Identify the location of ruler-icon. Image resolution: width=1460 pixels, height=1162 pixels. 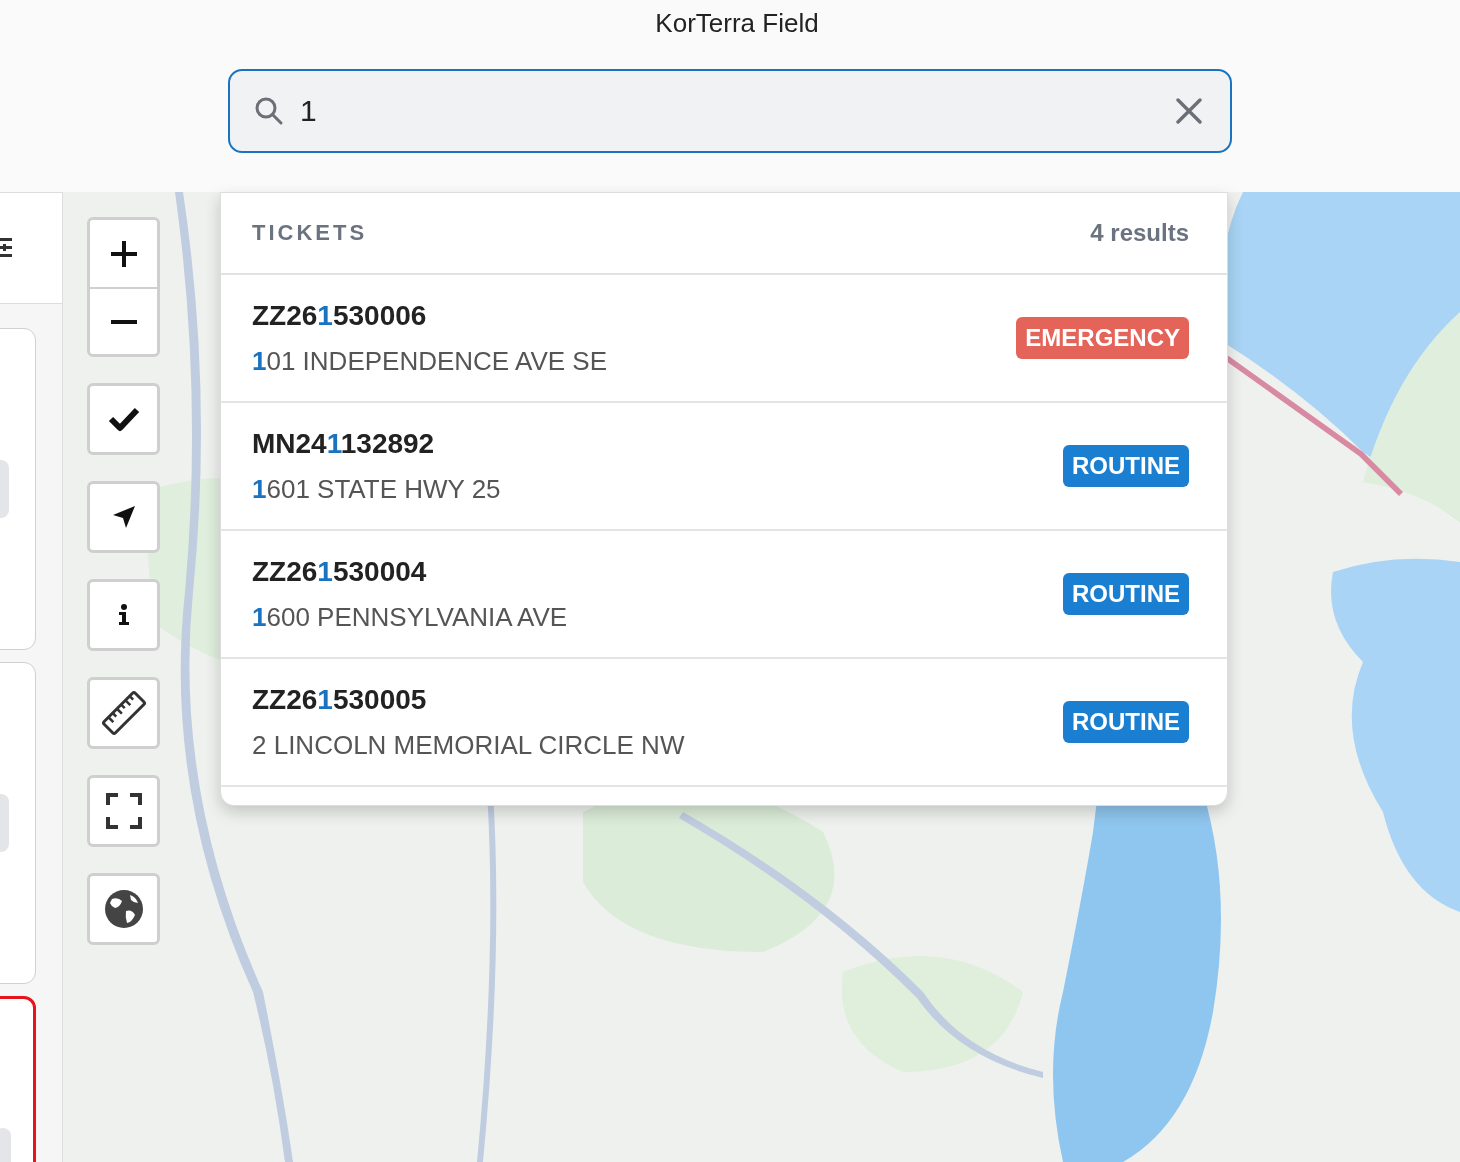
(123, 713).